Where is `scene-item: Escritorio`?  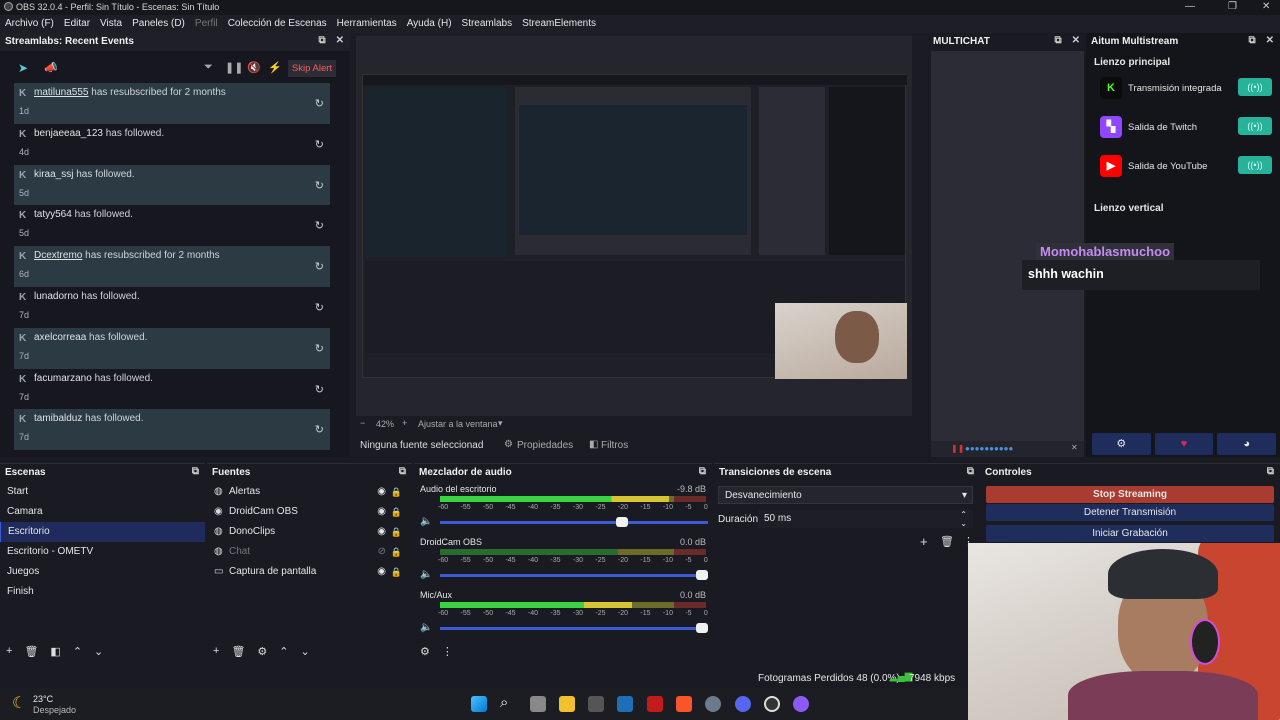
scene-item: Escritorio is located at coordinates (102, 532).